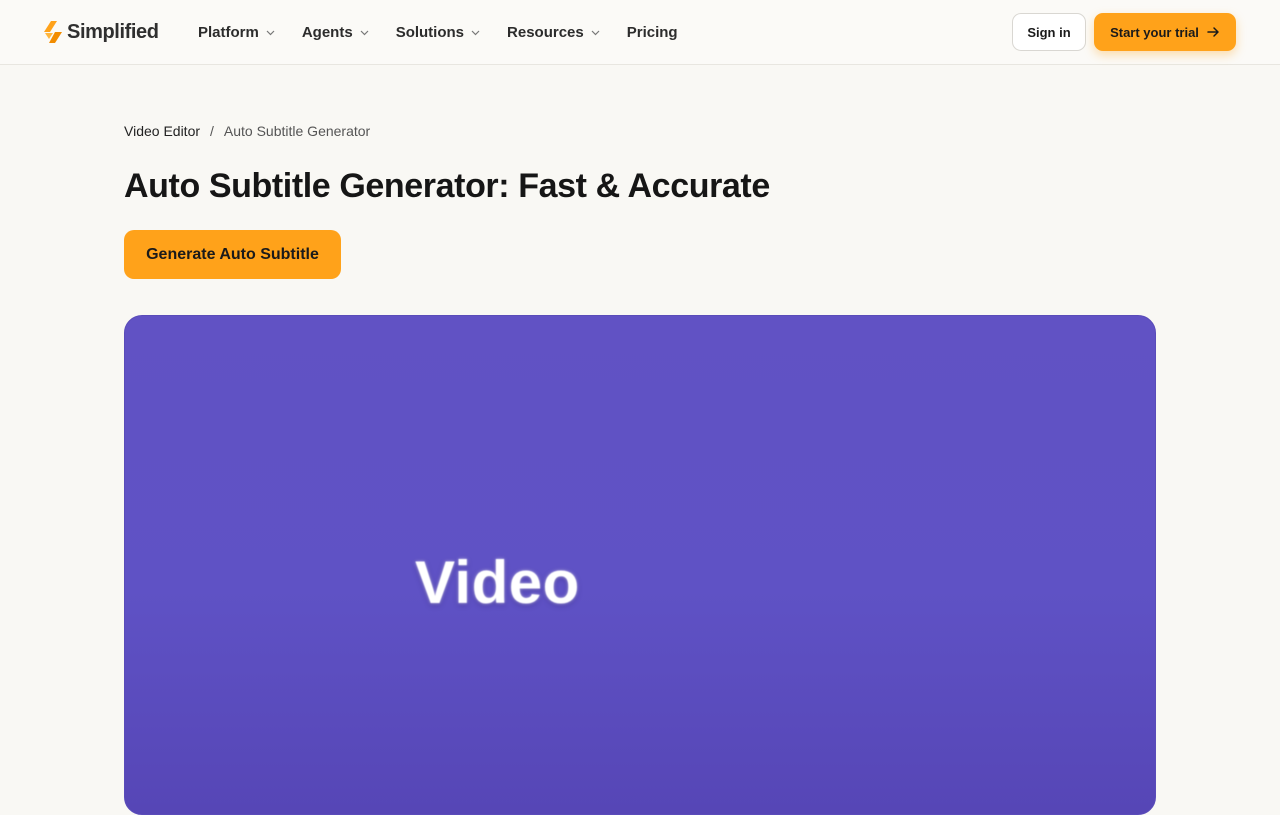  I want to click on start-trial-button: Start your trial, so click(1165, 32).